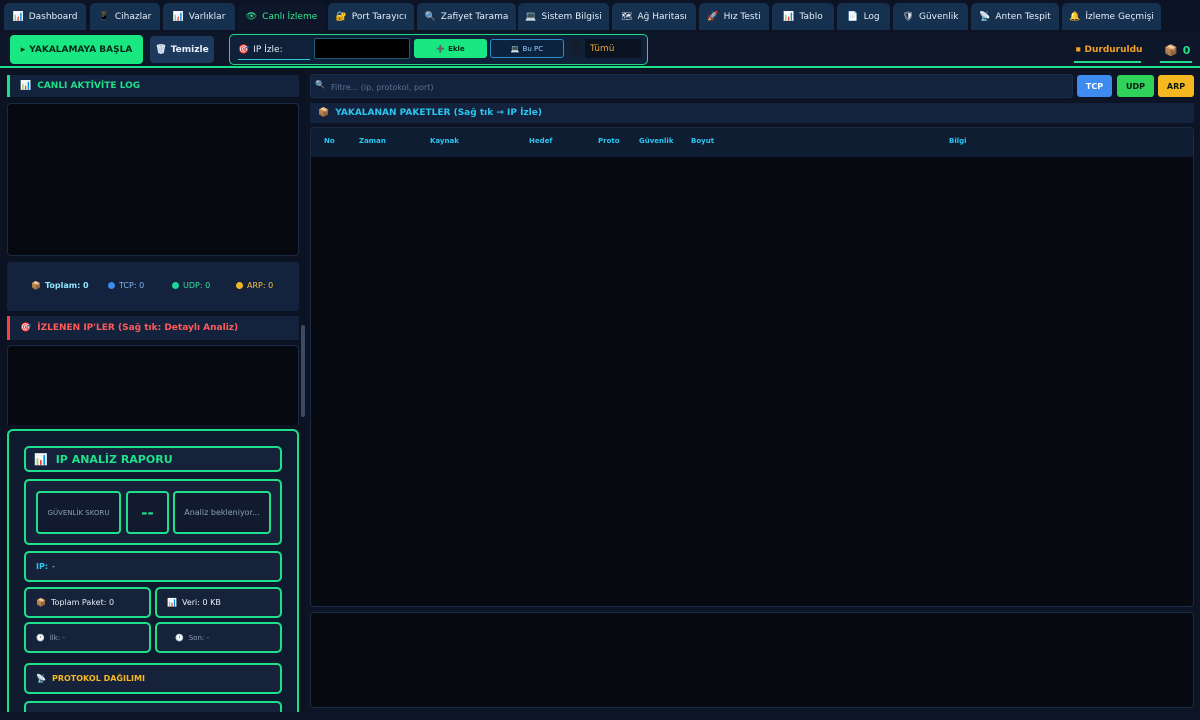 The height and width of the screenshot is (720, 1200). Describe the element at coordinates (456, 48) in the screenshot. I see `add-ip-label: Ekle` at that location.